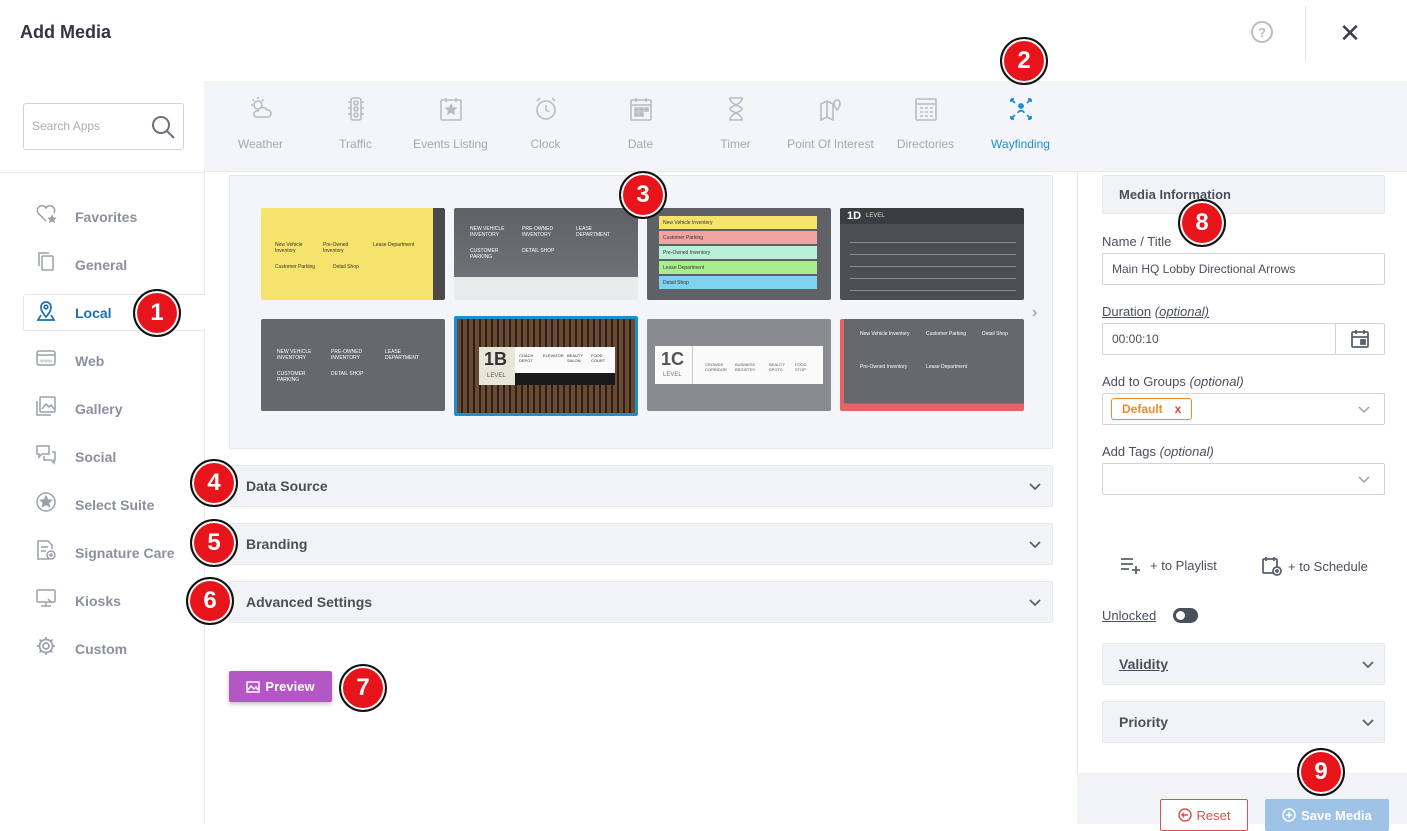  I want to click on thumb-text: CUSTOMER PARKING, so click(291, 377).